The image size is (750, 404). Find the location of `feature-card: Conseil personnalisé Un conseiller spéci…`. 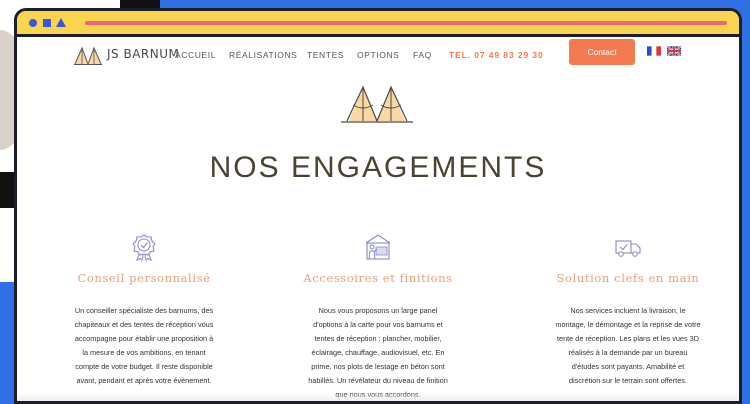

feature-card: Conseil personnalisé Un conseiller spéci… is located at coordinates (144, 310).